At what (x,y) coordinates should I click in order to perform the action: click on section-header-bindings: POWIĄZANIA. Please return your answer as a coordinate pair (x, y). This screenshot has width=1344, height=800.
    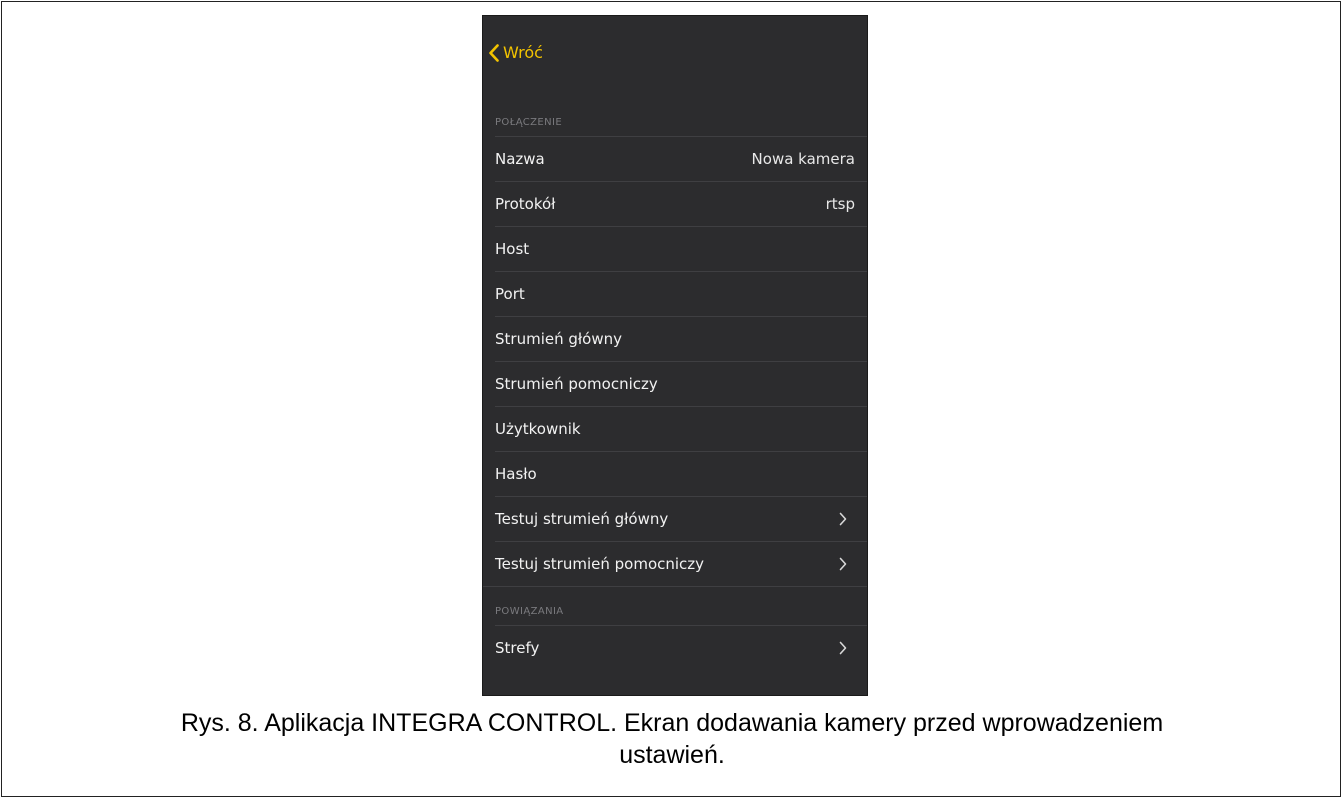
    Looking at the image, I should click on (675, 606).